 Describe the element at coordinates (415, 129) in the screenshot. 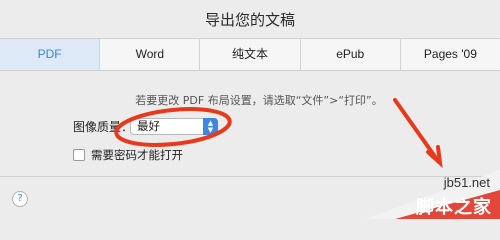

I see `annotation-arrow` at that location.